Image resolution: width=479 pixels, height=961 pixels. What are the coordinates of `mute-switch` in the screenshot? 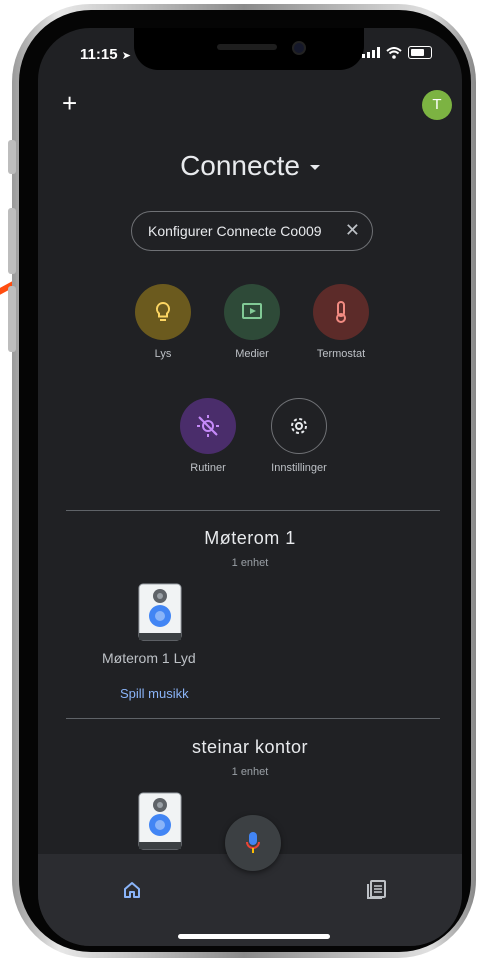 It's located at (12, 157).